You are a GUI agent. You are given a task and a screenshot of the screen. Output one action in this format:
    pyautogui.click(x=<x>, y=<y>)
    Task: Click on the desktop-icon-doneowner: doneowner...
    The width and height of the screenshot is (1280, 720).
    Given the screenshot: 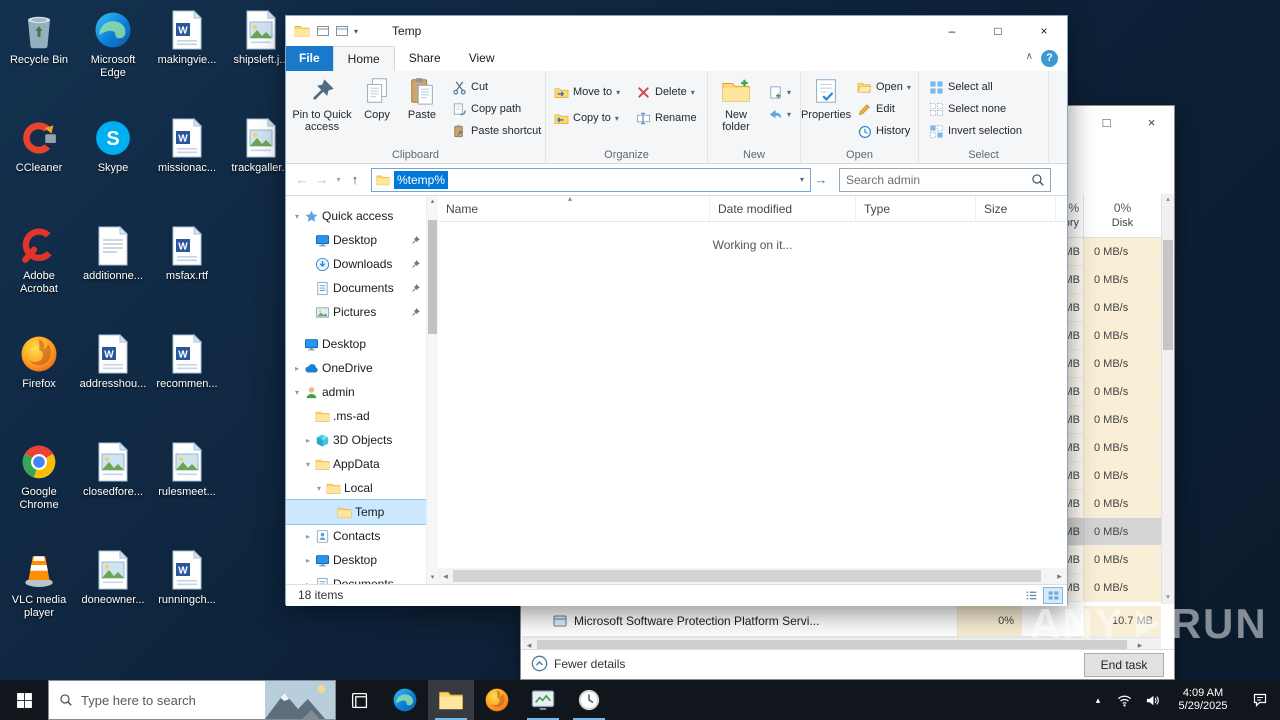 What is the action you would take?
    pyautogui.click(x=113, y=598)
    